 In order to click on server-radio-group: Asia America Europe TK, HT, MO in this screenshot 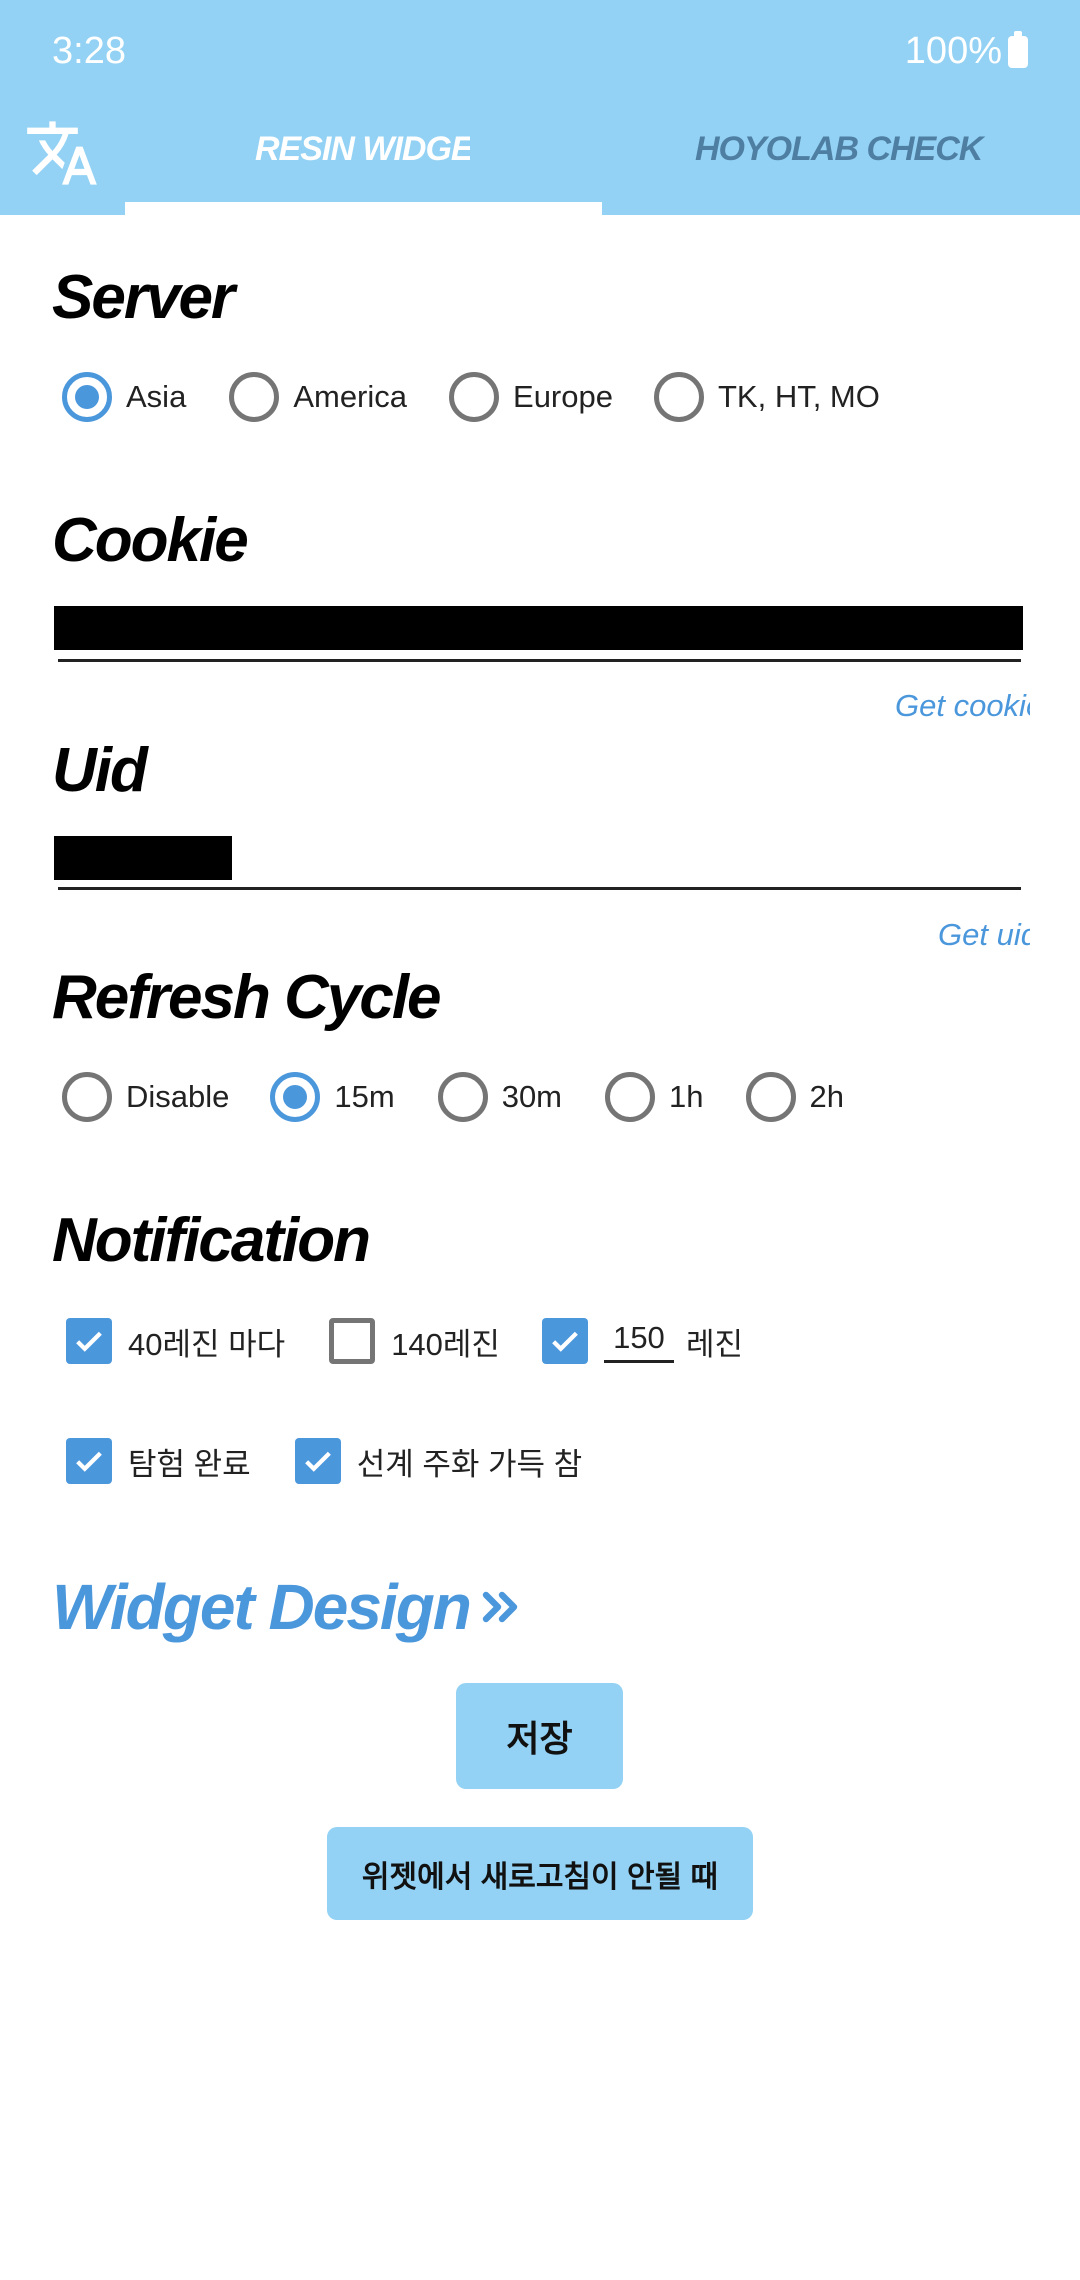, I will do `click(471, 397)`.